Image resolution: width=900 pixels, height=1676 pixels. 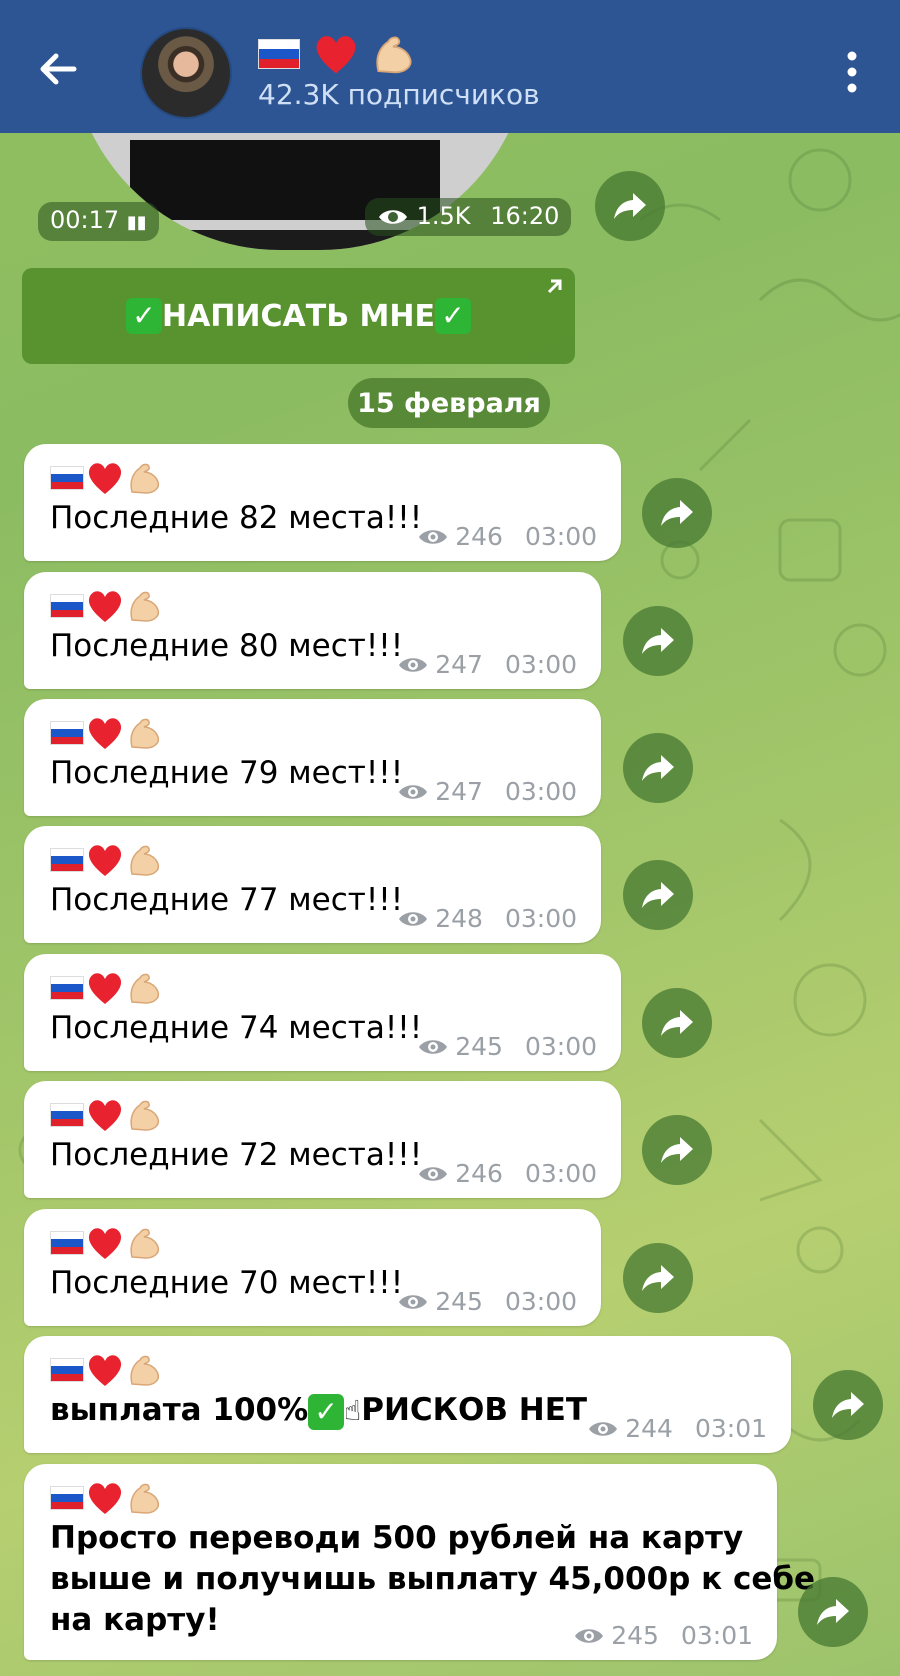 I want to click on message-text-part: выплата 100%, so click(x=179, y=1410).